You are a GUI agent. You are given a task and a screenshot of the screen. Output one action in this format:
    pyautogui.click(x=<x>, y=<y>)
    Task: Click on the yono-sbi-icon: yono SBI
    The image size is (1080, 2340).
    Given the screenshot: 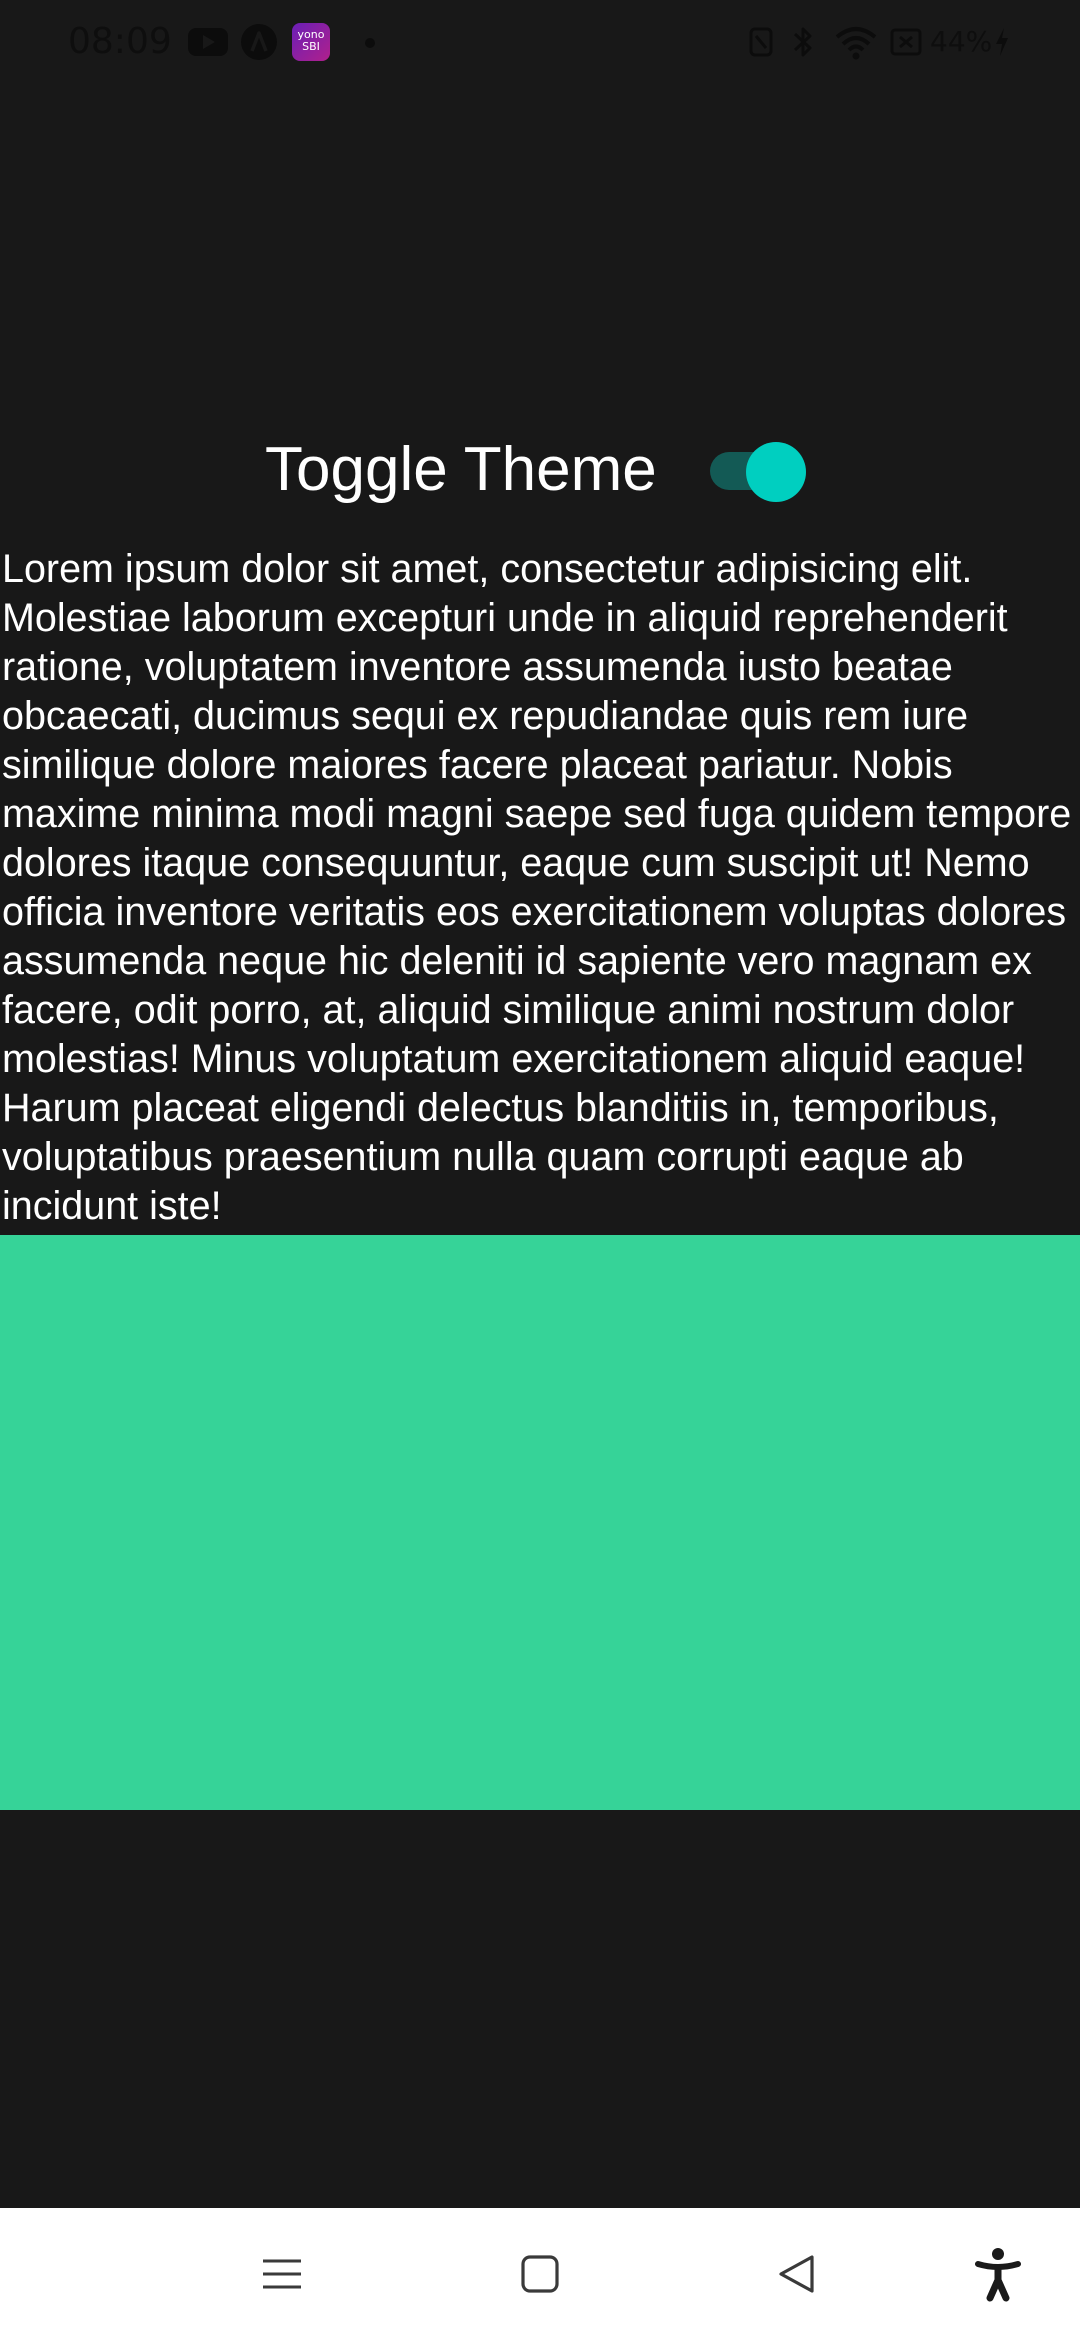 What is the action you would take?
    pyautogui.click(x=311, y=42)
    